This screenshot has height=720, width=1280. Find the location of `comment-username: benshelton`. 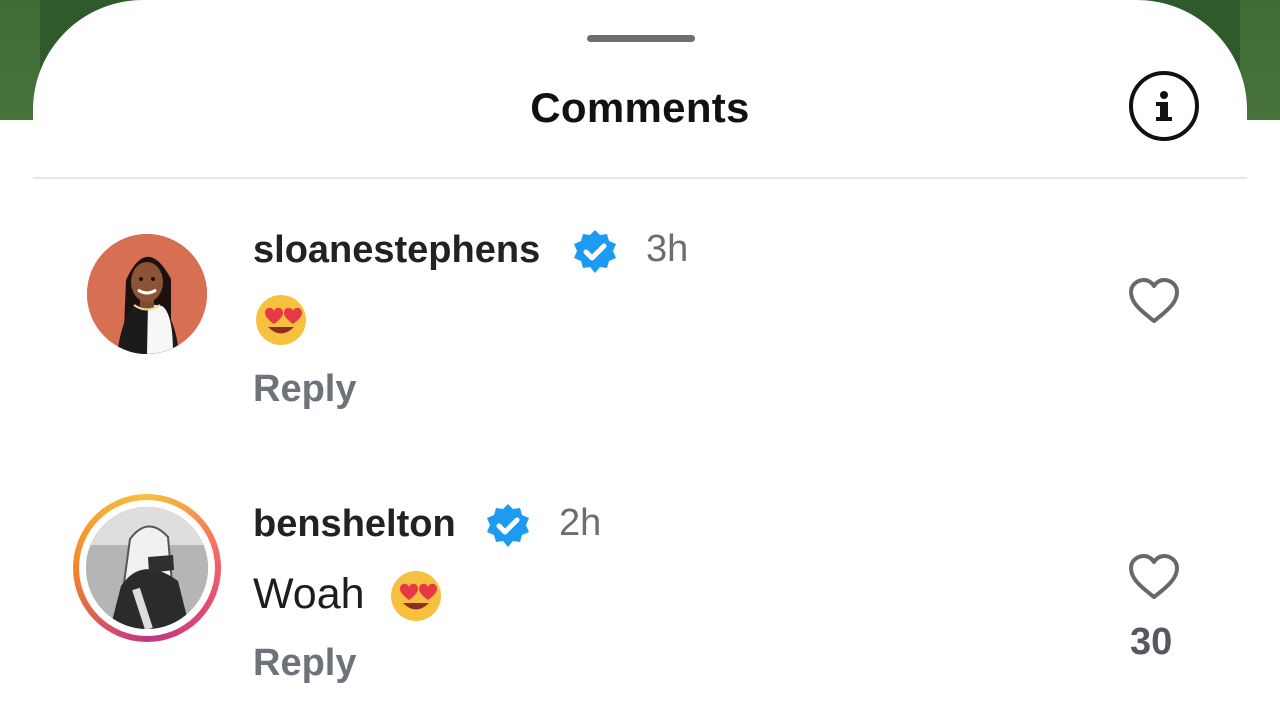

comment-username: benshelton is located at coordinates (354, 524).